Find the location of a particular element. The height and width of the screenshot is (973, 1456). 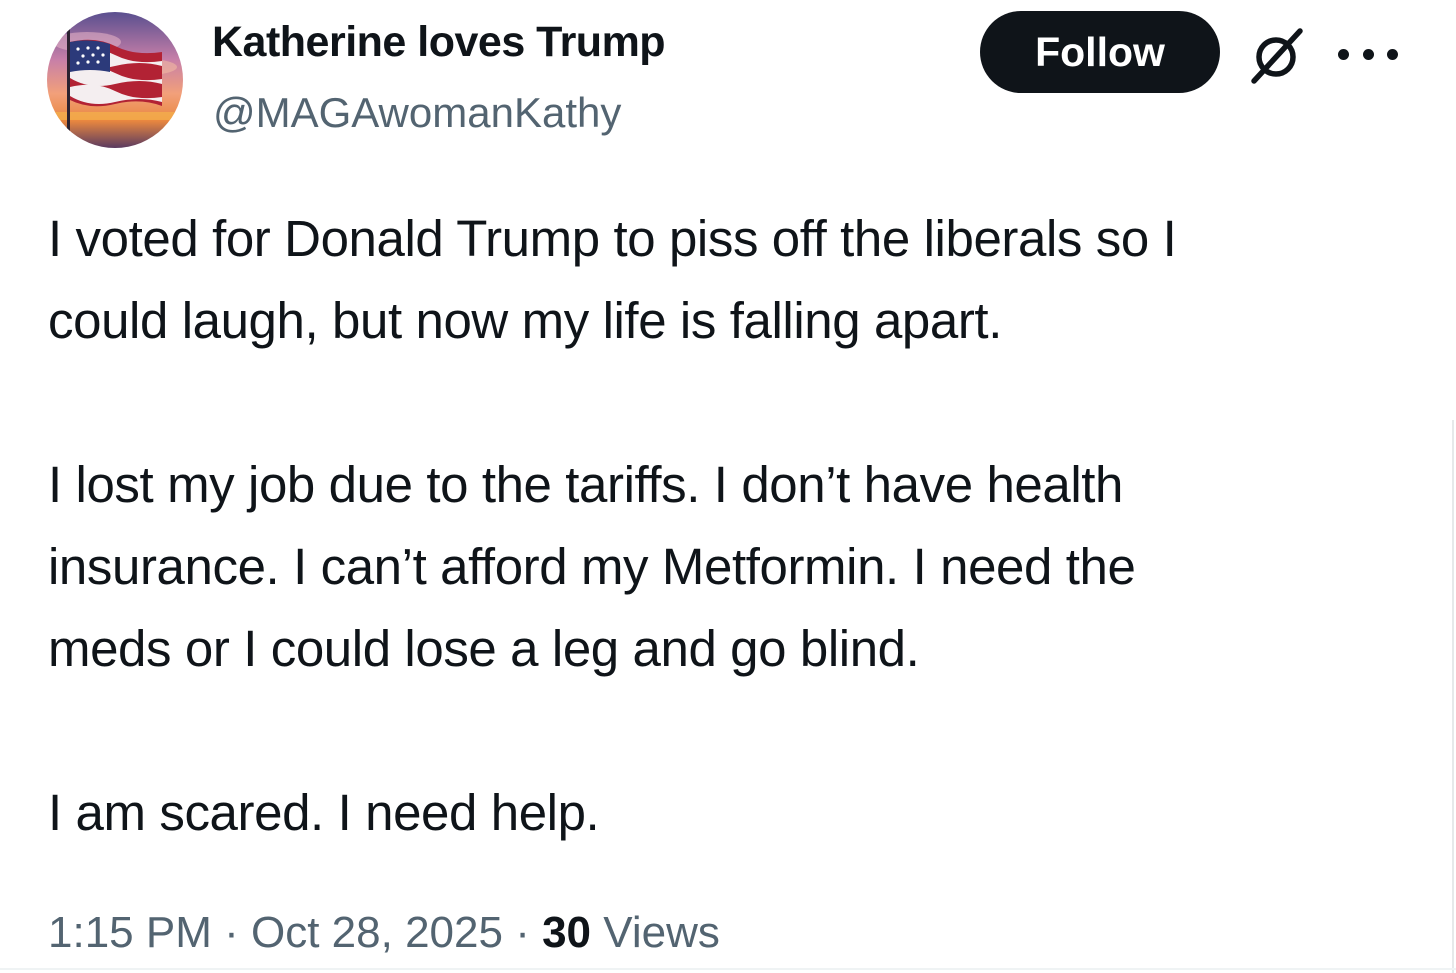

more-options-icon is located at coordinates (1368, 54).